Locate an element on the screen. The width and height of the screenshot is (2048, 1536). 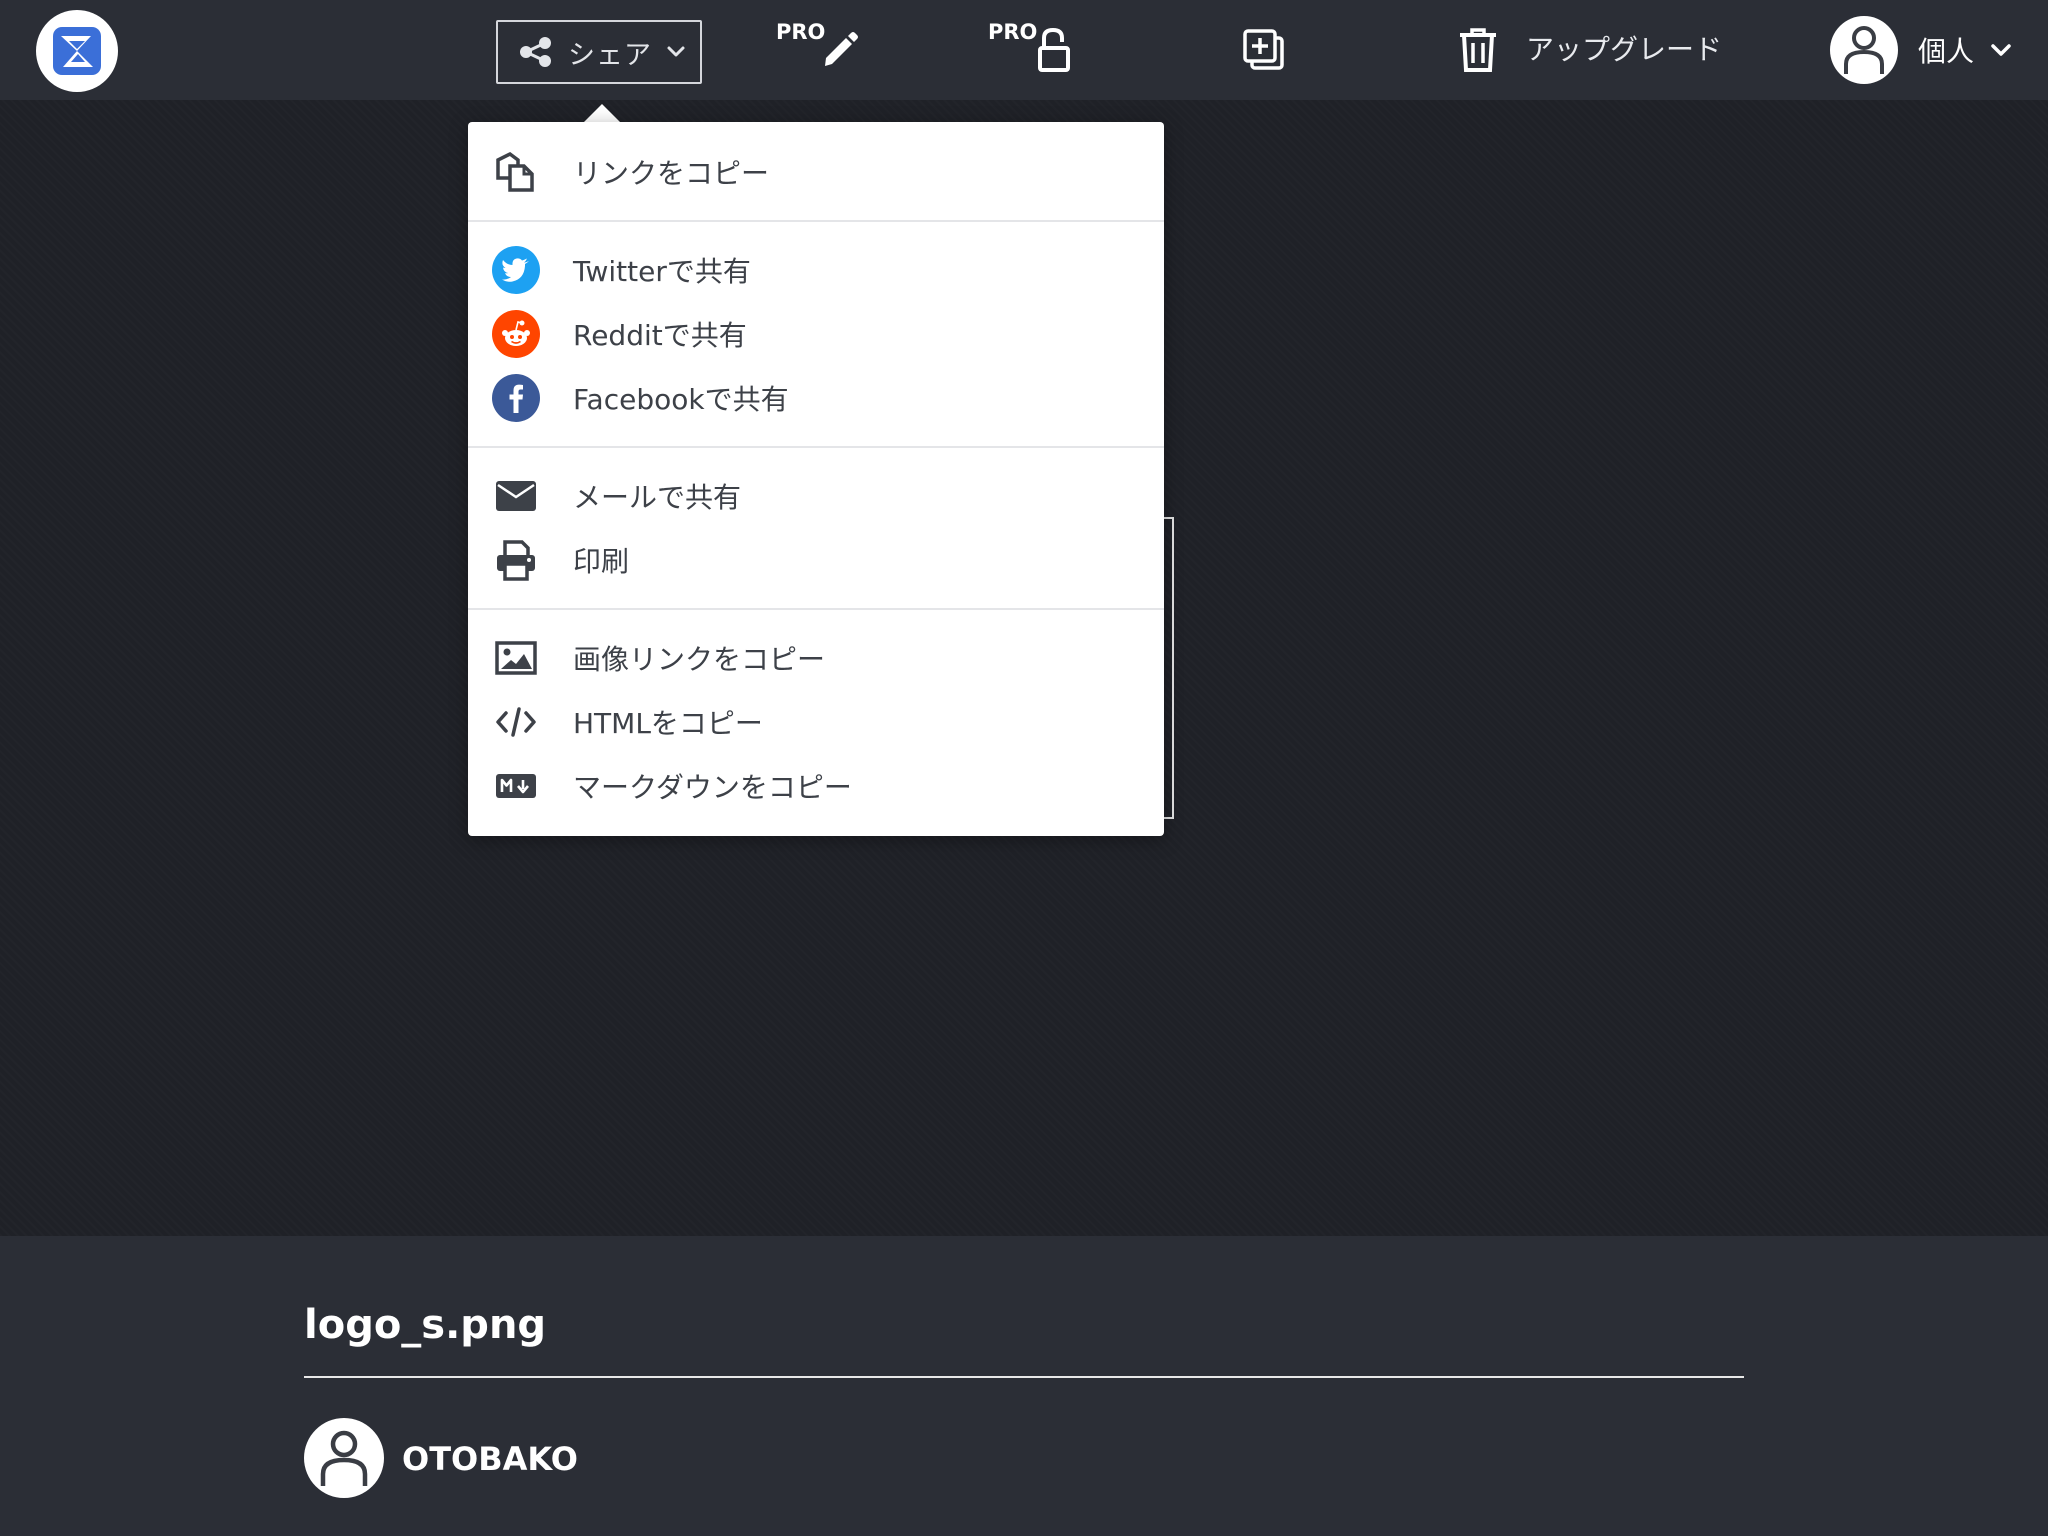
envelope-icon is located at coordinates (516, 496).